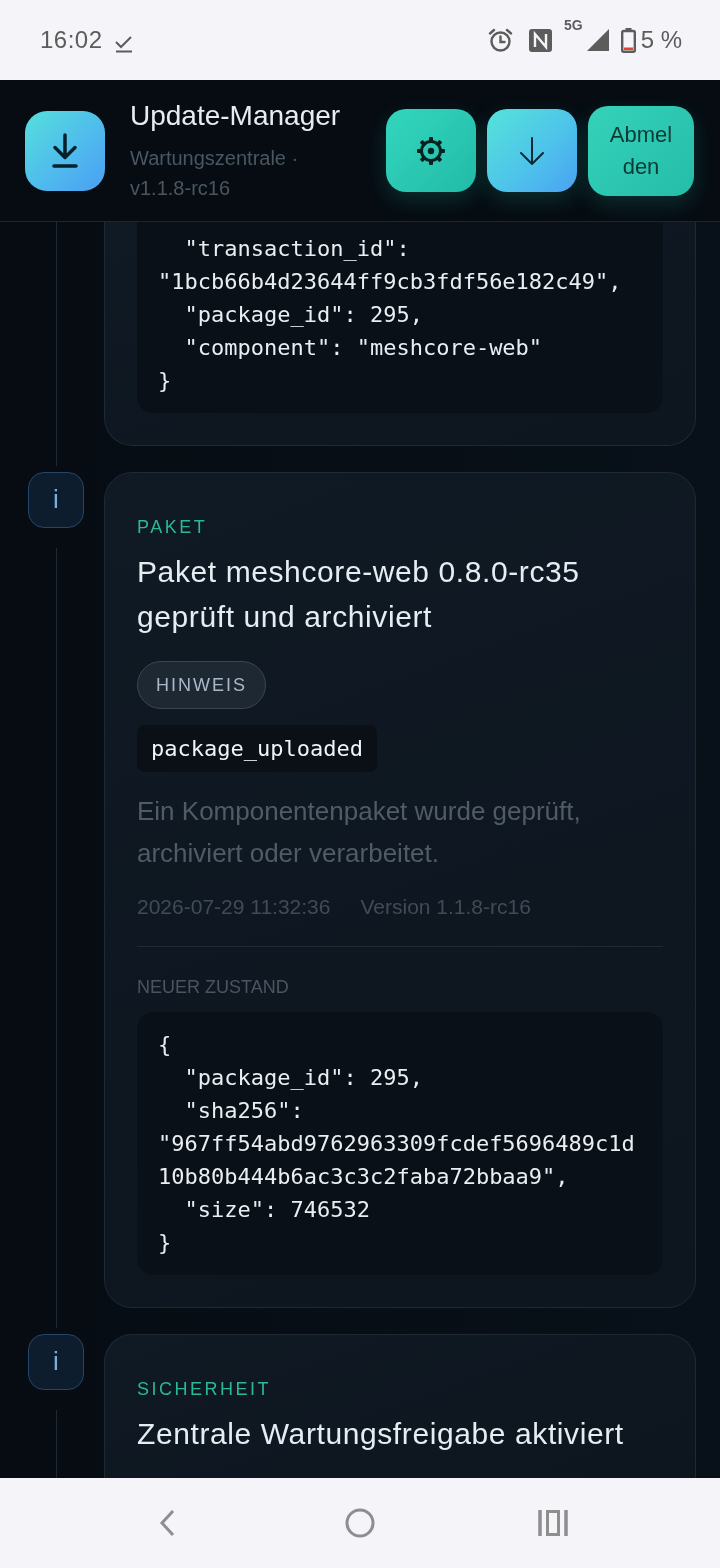 This screenshot has width=720, height=1568. I want to click on back-icon, so click(167, 1523).